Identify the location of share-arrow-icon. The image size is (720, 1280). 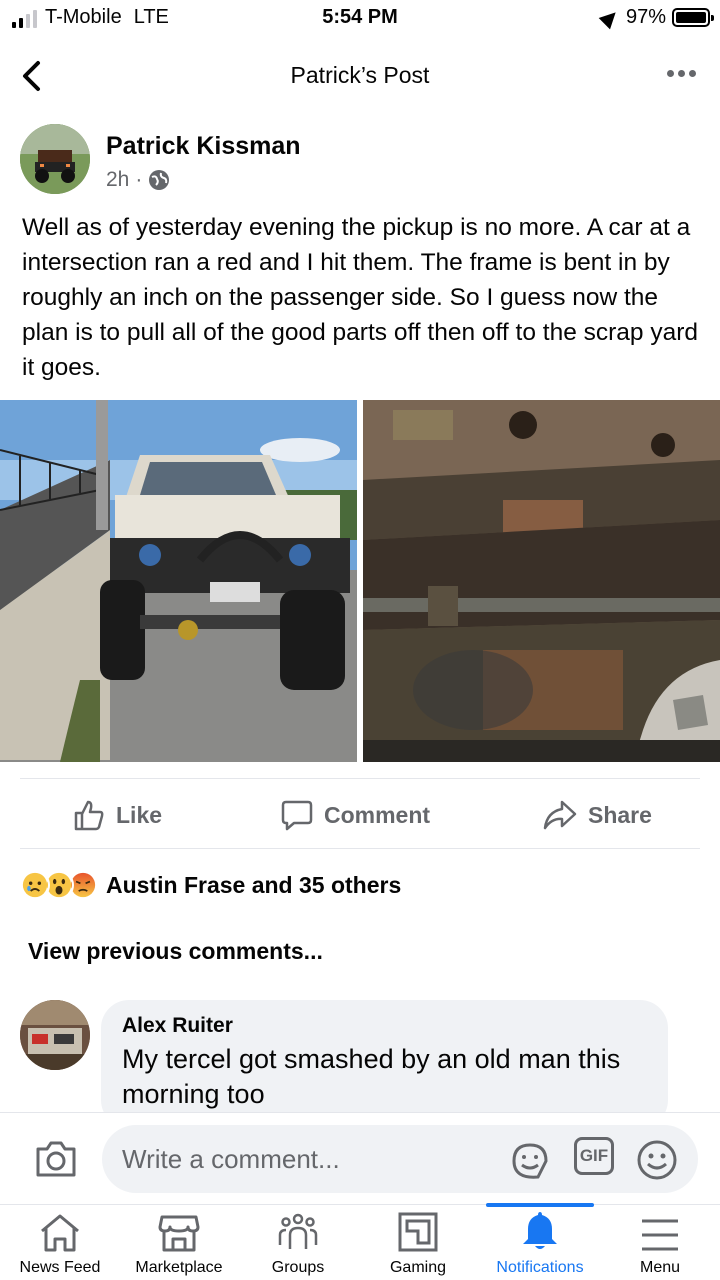
(560, 815).